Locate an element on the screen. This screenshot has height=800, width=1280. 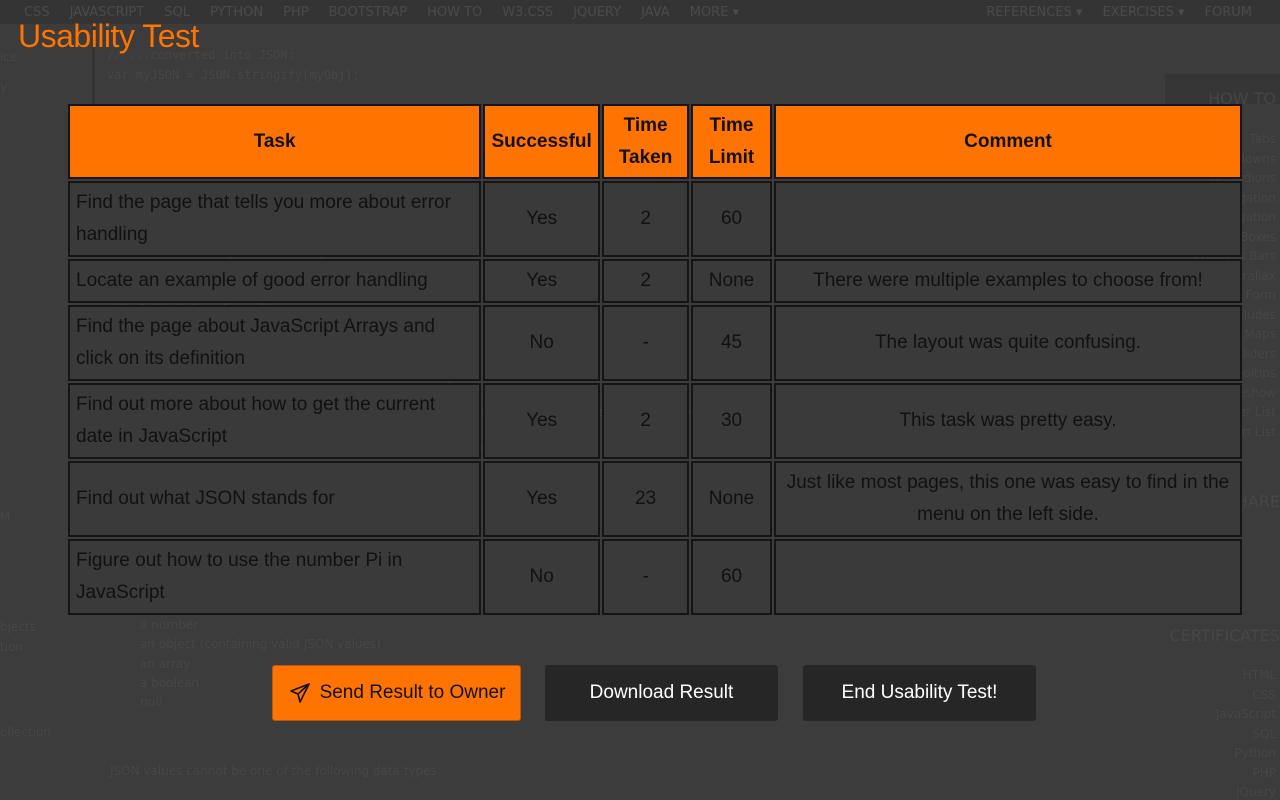
download-result-button: Download Result is located at coordinates (661, 693).